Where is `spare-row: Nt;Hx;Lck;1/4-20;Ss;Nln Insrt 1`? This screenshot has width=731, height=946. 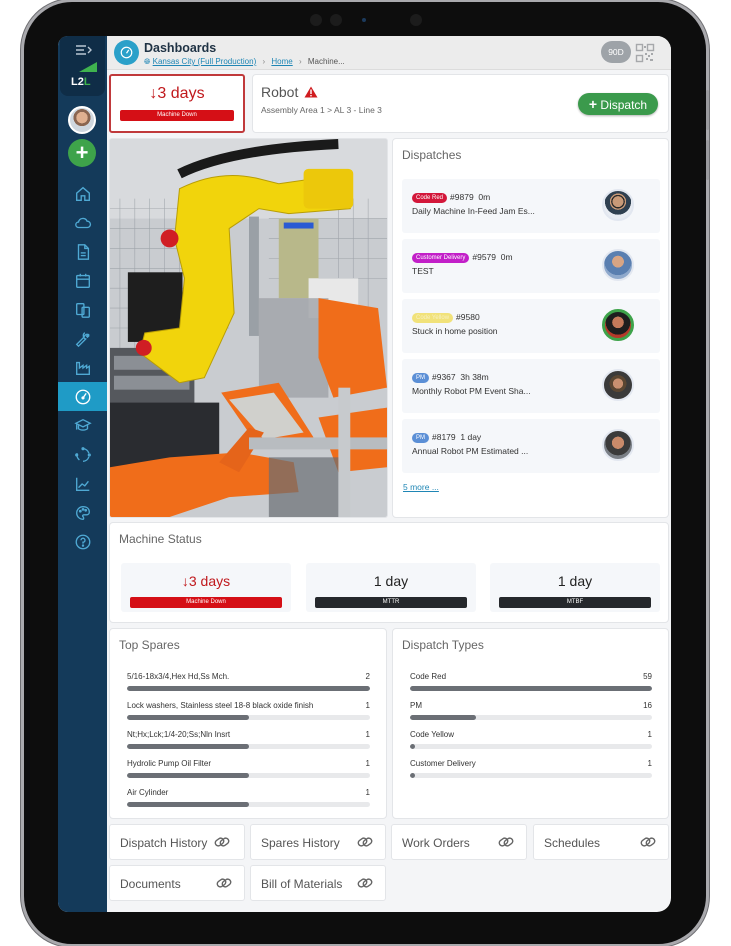 spare-row: Nt;Hx;Lck;1/4-20;Ss;Nln Insrt 1 is located at coordinates (248, 743).